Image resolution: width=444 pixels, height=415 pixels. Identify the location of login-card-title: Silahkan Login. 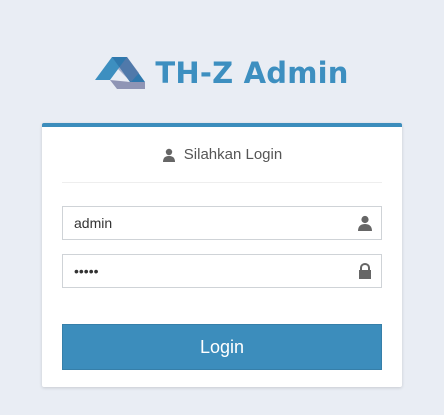
(233, 154).